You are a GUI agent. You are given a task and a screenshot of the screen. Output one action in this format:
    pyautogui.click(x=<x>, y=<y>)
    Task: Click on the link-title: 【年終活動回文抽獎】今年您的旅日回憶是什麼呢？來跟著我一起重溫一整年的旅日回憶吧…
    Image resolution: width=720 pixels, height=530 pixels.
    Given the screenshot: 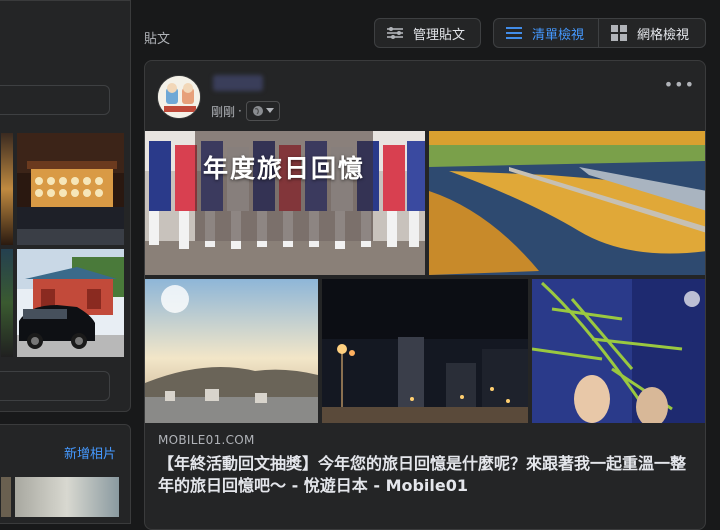 What is the action you would take?
    pyautogui.click(x=428, y=475)
    